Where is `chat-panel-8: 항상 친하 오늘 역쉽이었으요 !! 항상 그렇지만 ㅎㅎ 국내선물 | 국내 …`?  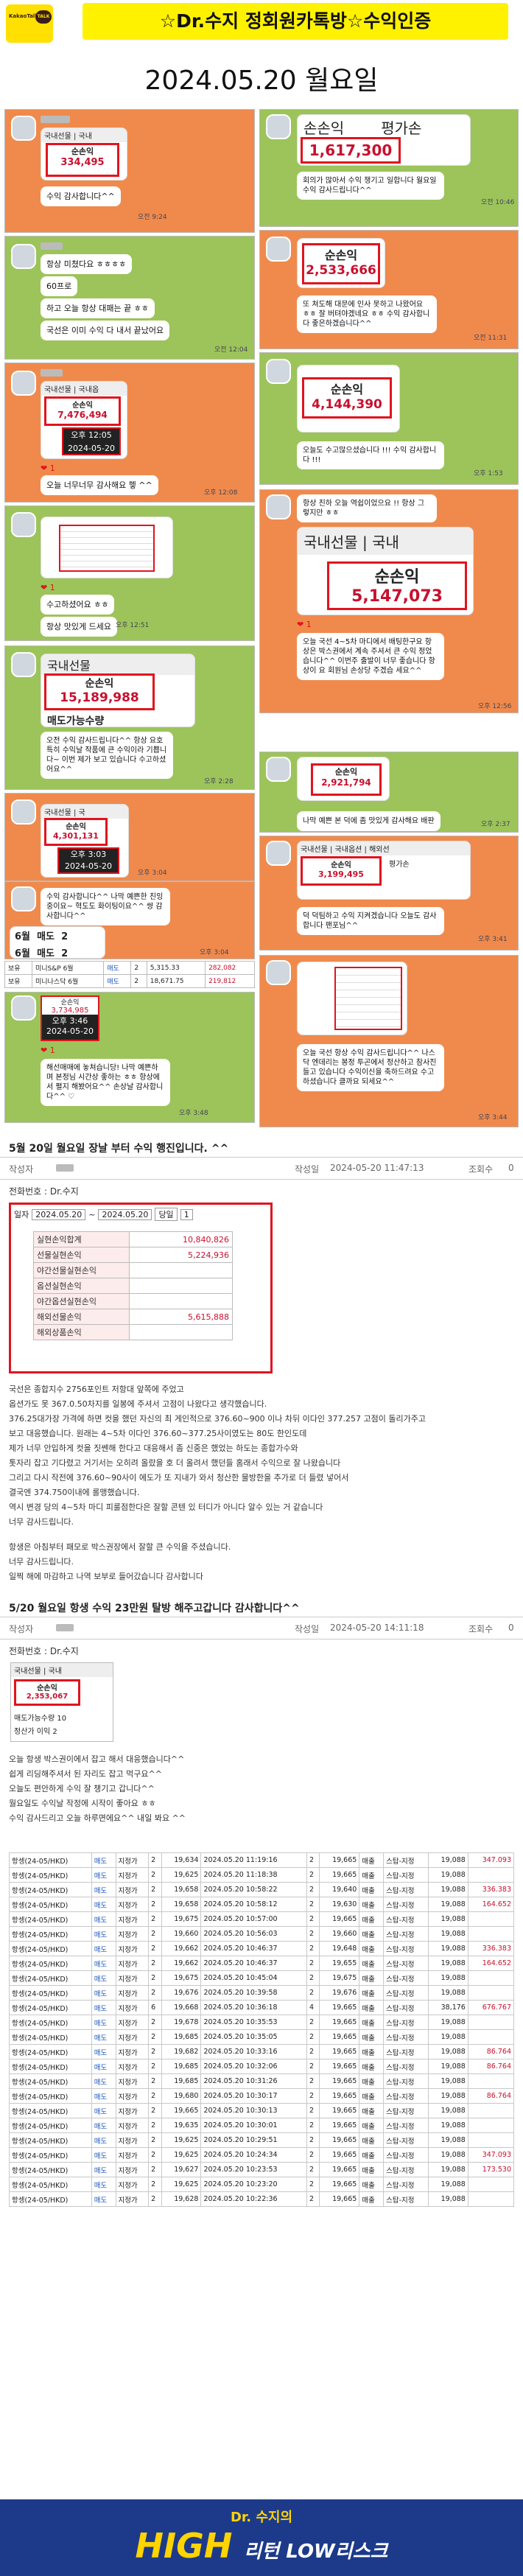 chat-panel-8: 항상 친하 오늘 역쉽이었으요 !! 항상 그렇지만 ㅎㅎ 국내선물 | 국내 … is located at coordinates (389, 601).